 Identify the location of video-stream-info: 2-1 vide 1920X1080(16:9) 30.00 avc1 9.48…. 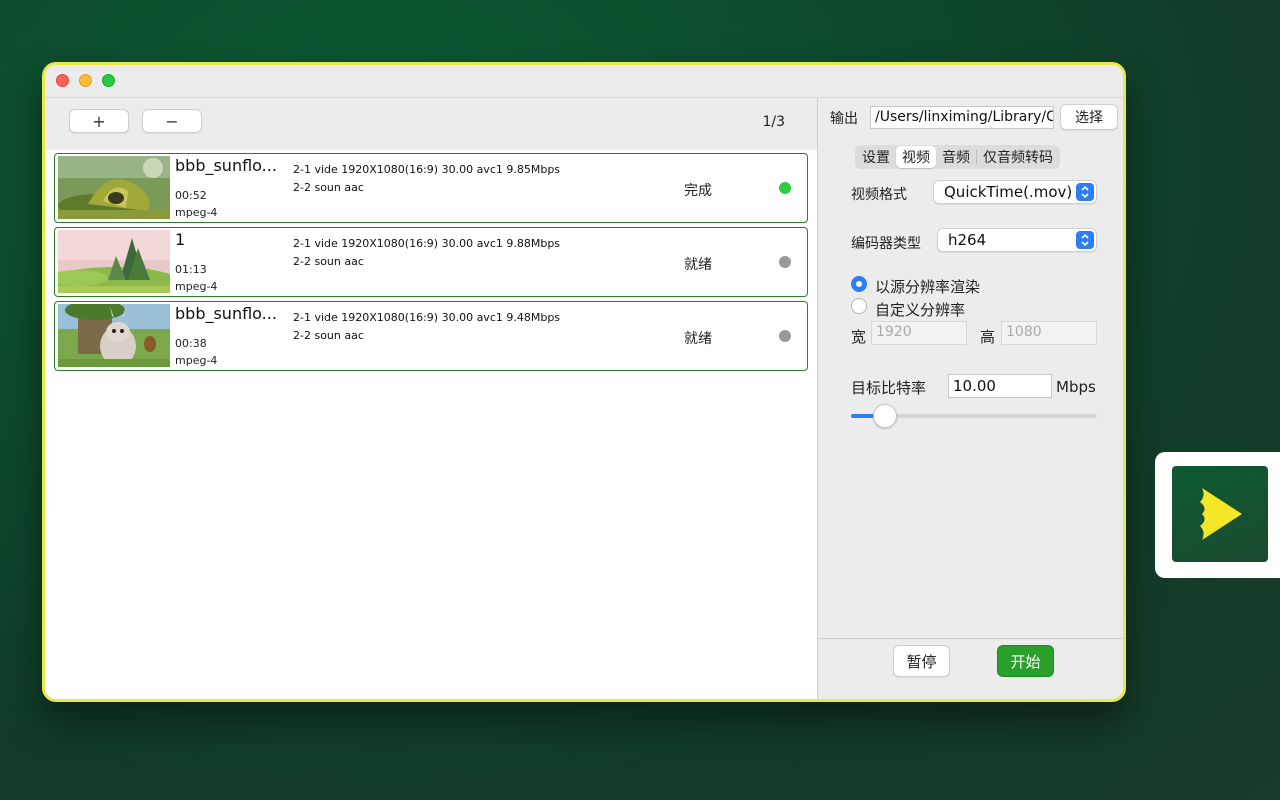
(427, 317).